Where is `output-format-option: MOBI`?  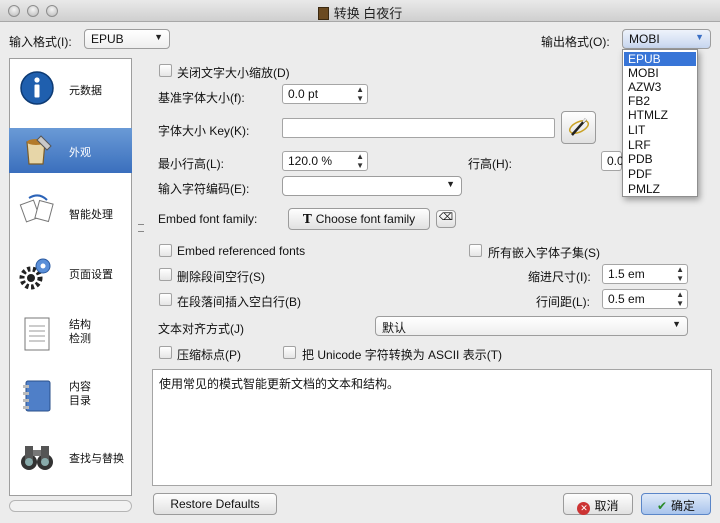
output-format-option: MOBI is located at coordinates (660, 73).